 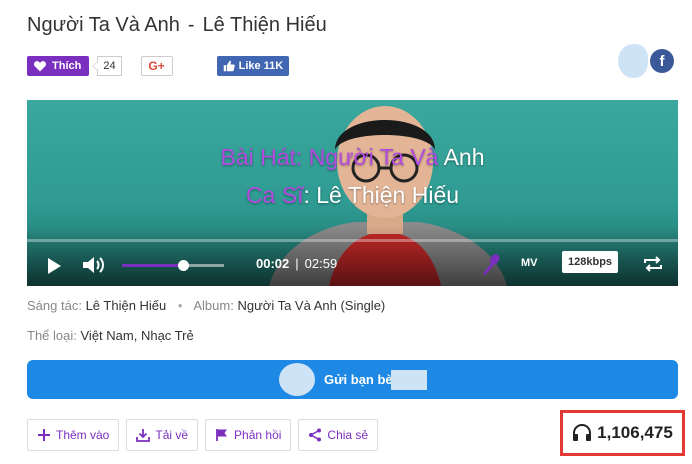 I want to click on like-button: Thích, so click(x=58, y=66).